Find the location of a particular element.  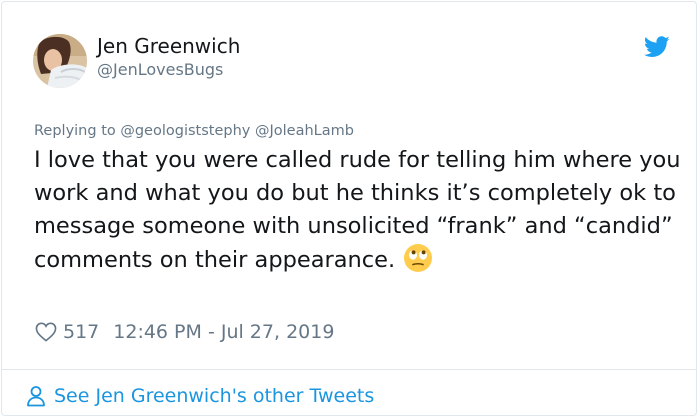

avatar is located at coordinates (60, 61).